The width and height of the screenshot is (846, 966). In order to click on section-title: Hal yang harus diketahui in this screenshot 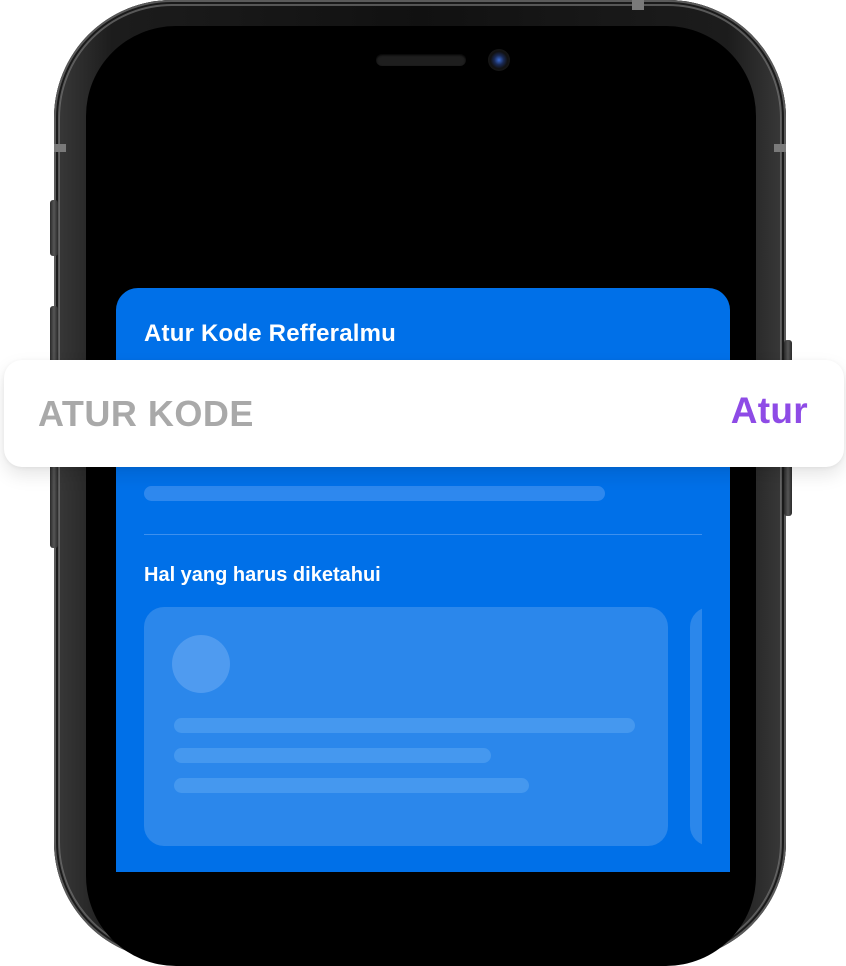, I will do `click(262, 575)`.